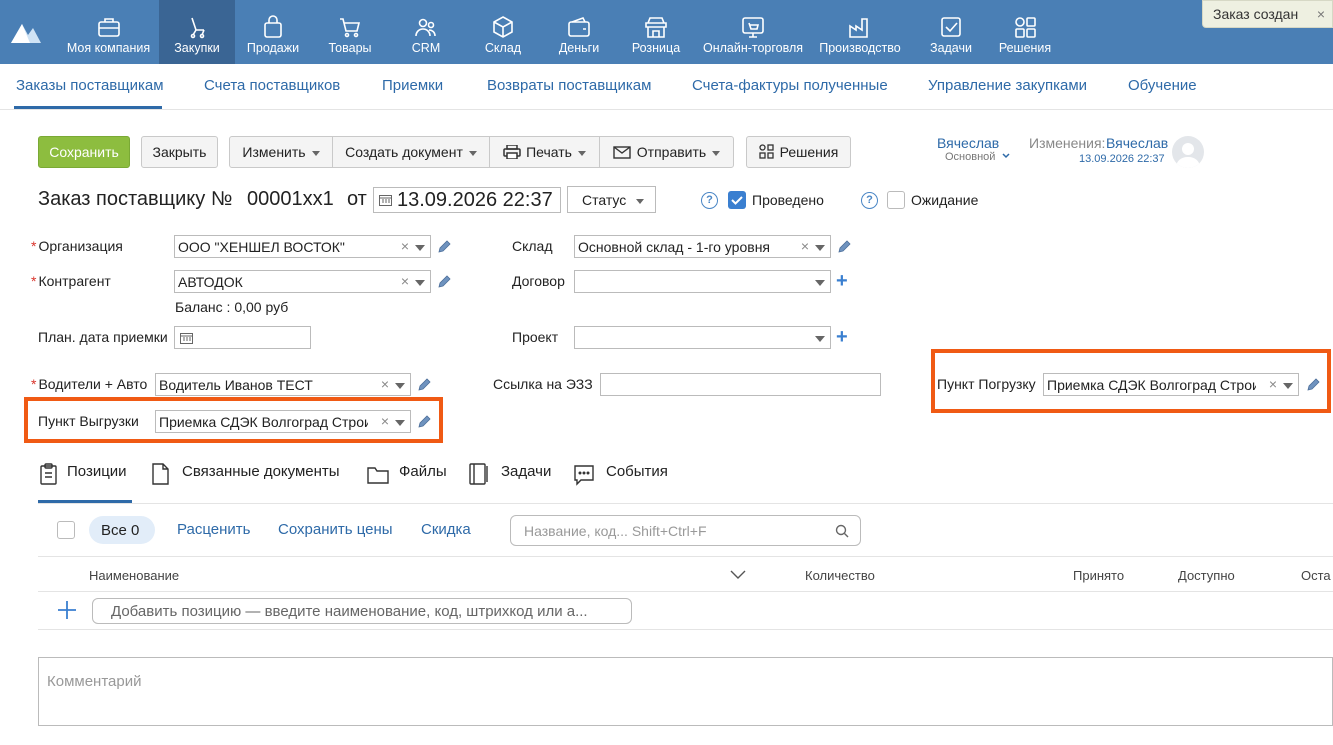 This screenshot has height=745, width=1333. Describe the element at coordinates (666, 152) in the screenshot. I see `send-button: Отправить` at that location.